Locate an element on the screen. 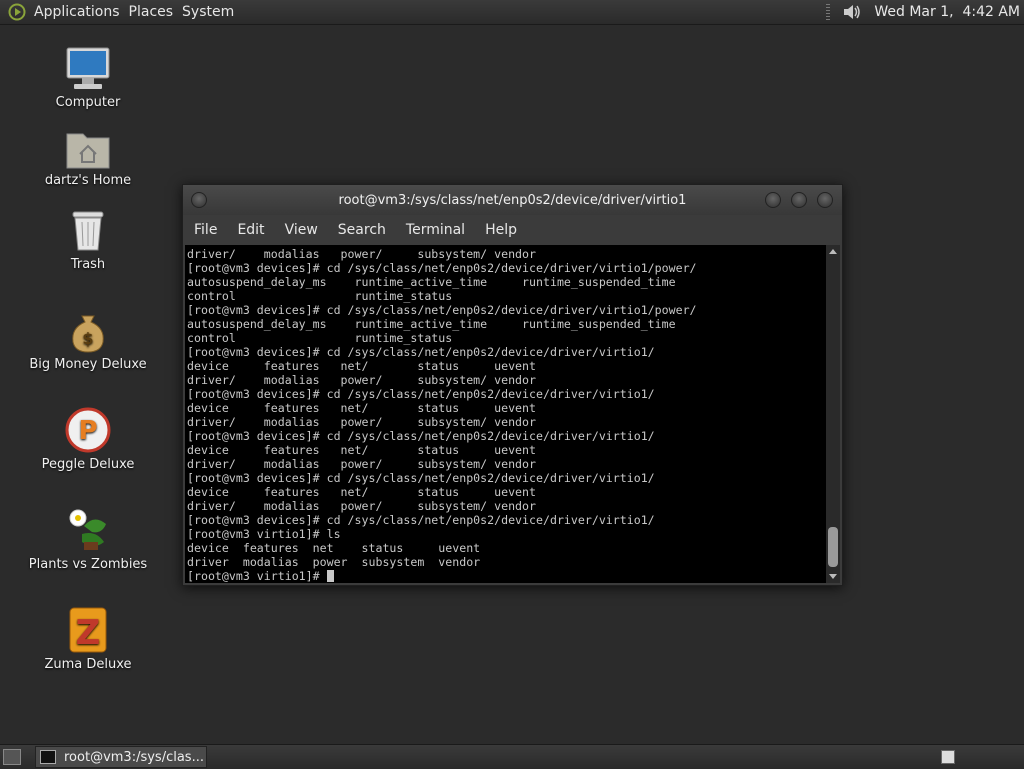 Image resolution: width=1024 pixels, height=769 pixels. applications-menu: Applications is located at coordinates (81, 12).